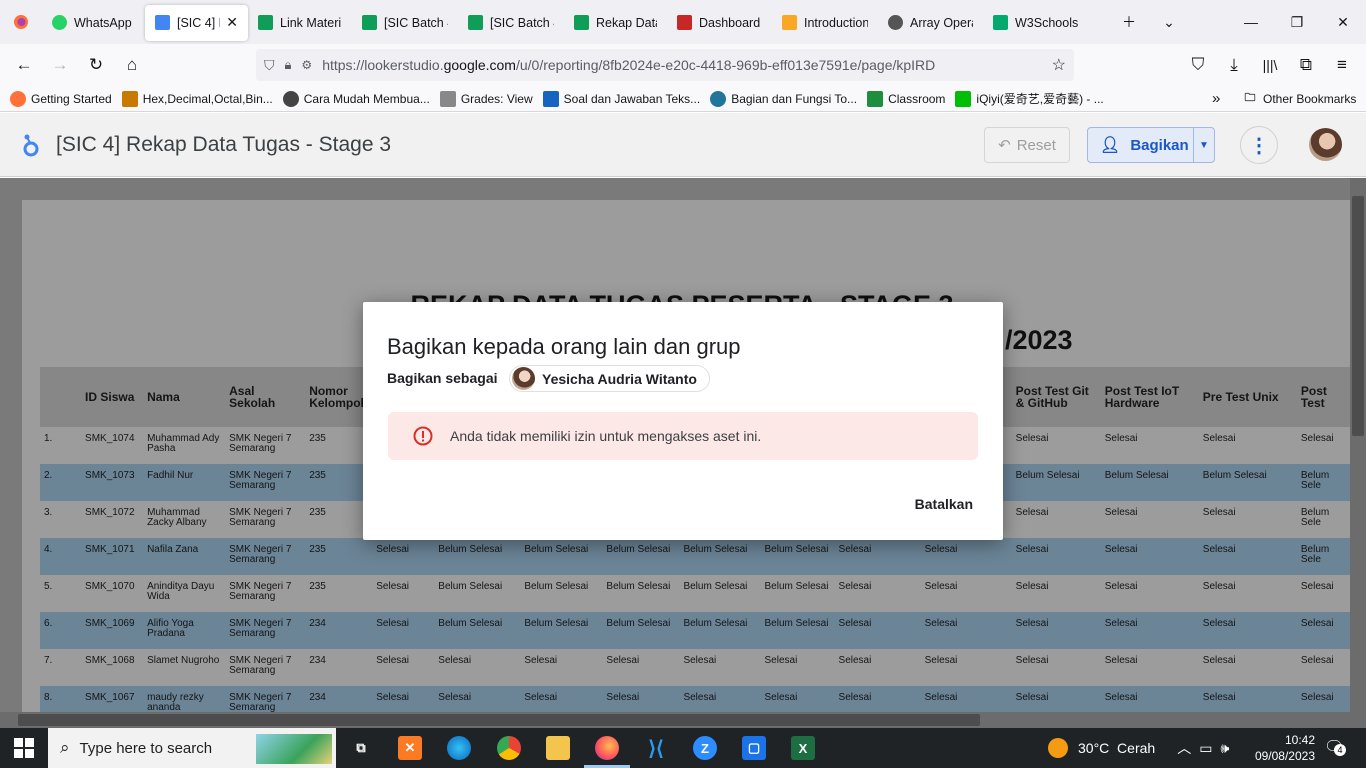  Describe the element at coordinates (683, 720) in the screenshot. I see `horizontal-scrollbar` at that location.